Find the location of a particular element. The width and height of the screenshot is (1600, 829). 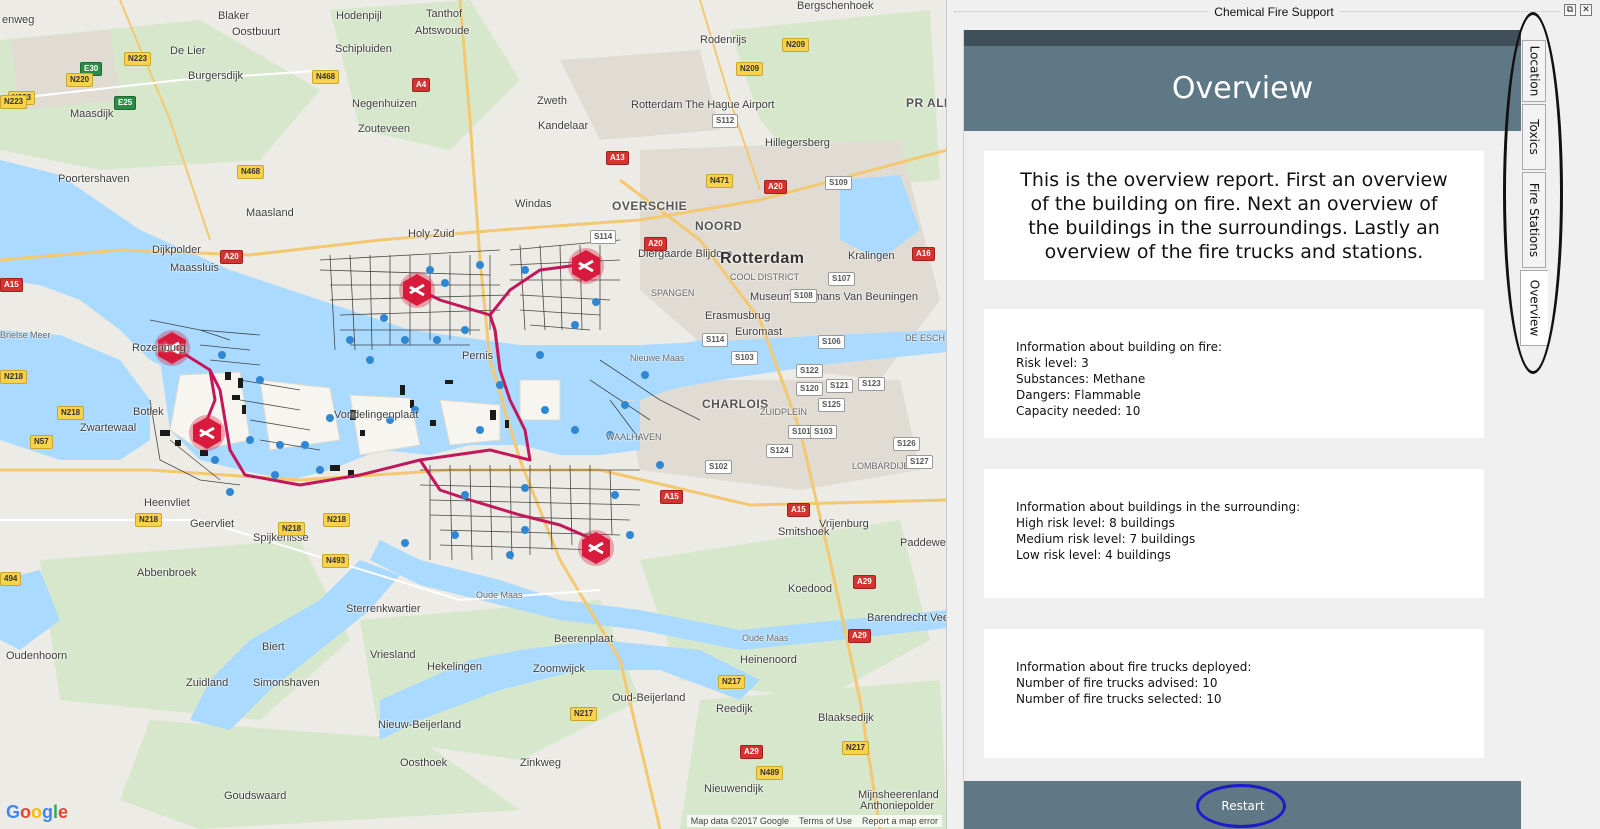

road-shield: N57 is located at coordinates (41, 442).